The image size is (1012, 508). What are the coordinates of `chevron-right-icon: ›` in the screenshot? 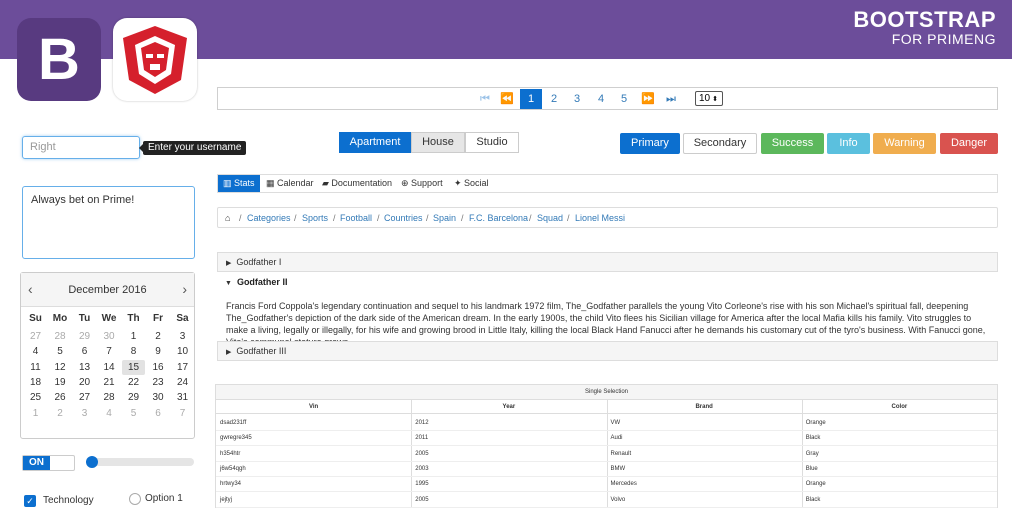 It's located at (184, 289).